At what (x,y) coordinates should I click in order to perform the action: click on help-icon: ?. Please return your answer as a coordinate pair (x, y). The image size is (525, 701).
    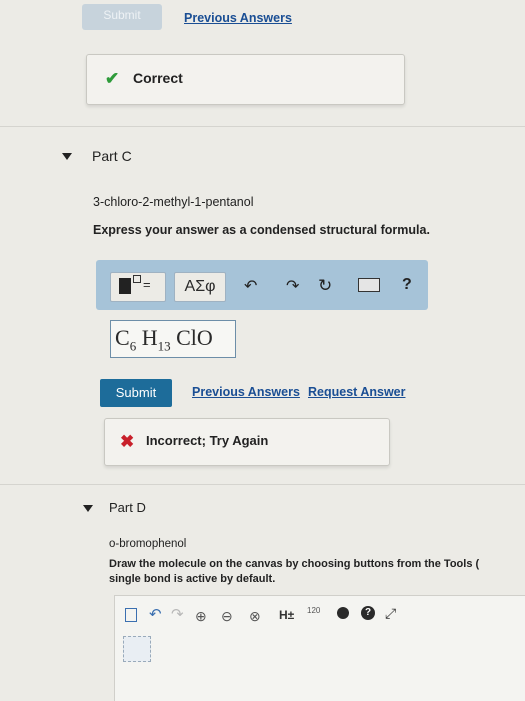
    Looking at the image, I should click on (368, 613).